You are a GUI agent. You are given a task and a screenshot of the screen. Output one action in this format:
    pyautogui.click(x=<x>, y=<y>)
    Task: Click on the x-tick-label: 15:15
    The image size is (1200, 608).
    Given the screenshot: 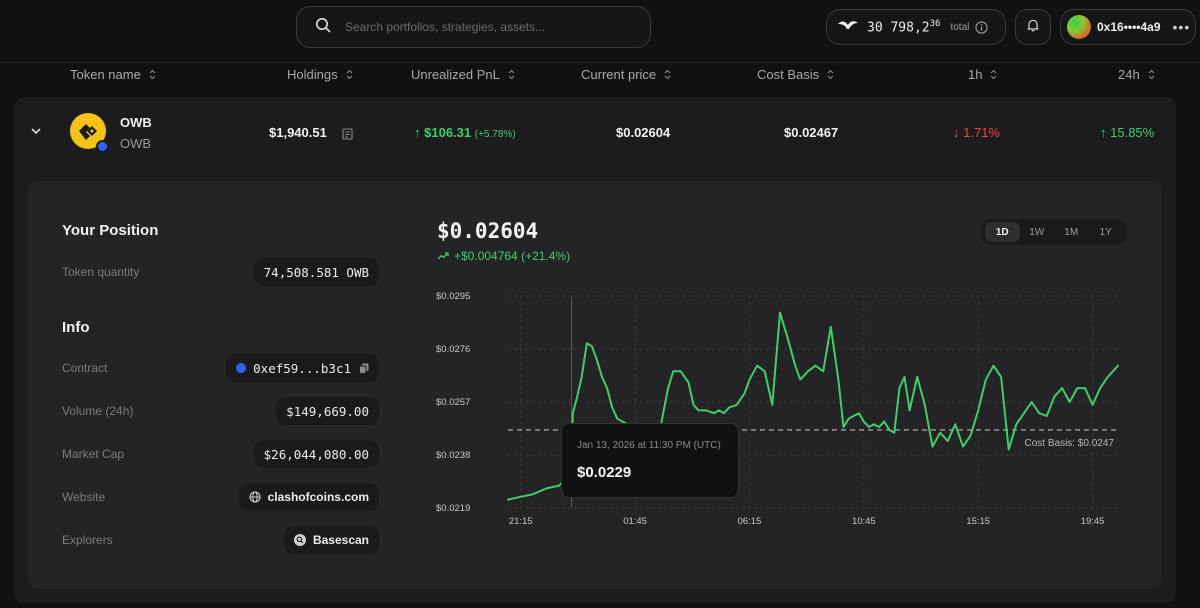 What is the action you would take?
    pyautogui.click(x=978, y=521)
    